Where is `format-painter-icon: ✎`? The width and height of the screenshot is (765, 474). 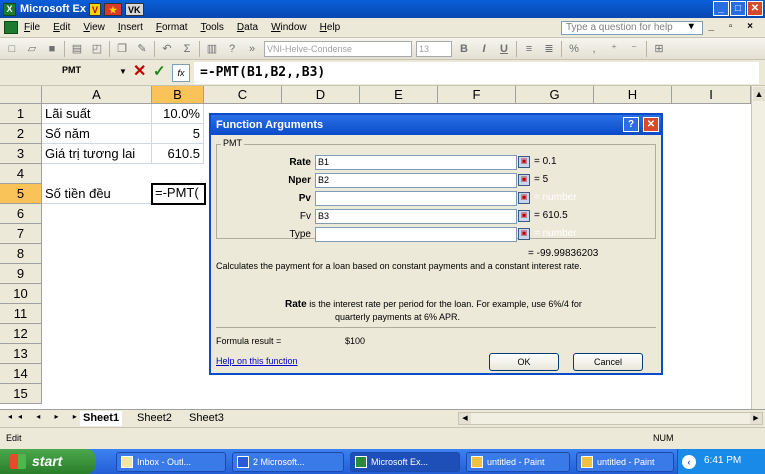 format-painter-icon: ✎ is located at coordinates (142, 49).